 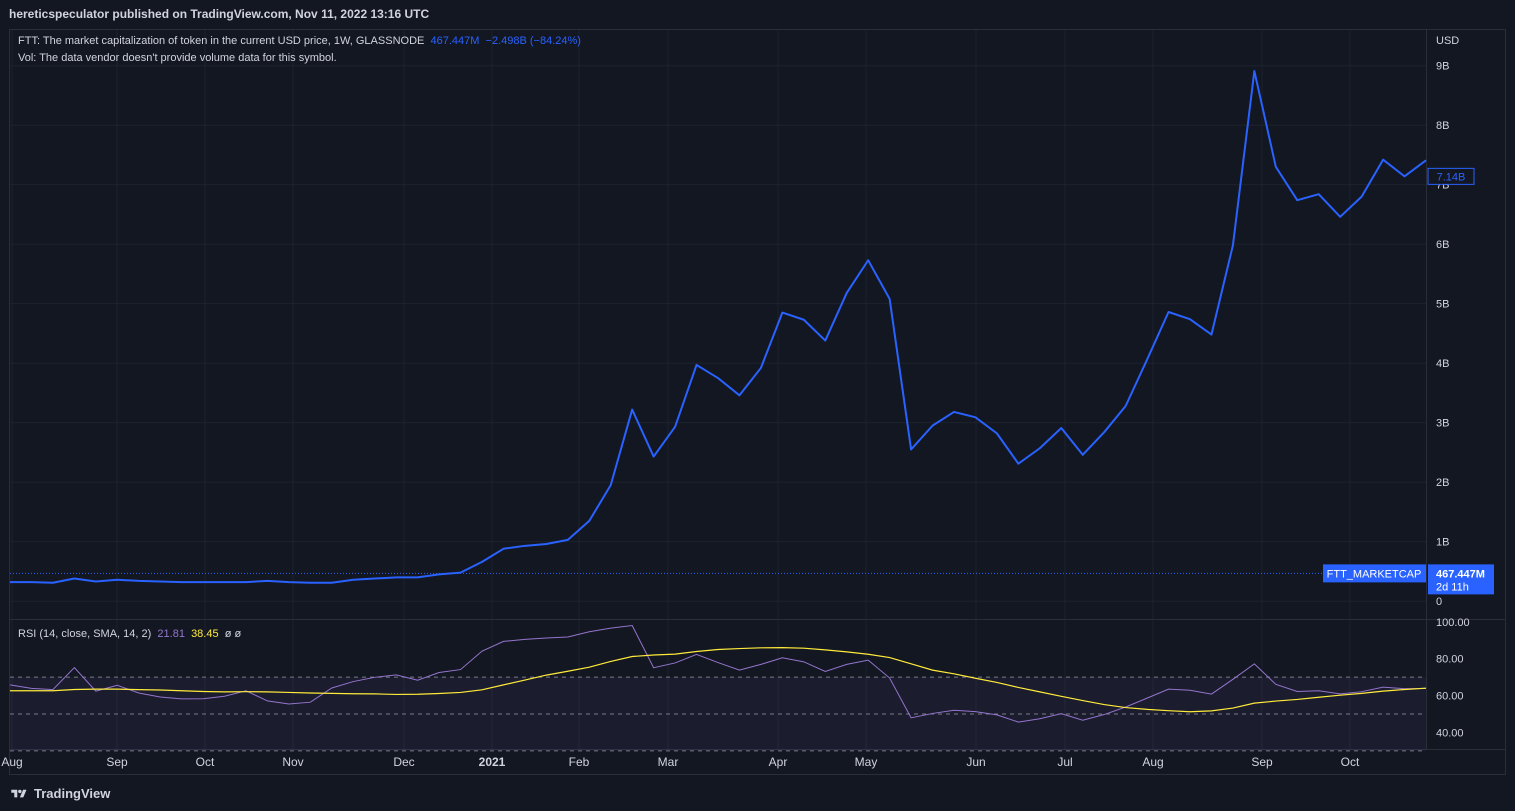 What do you see at coordinates (205, 634) in the screenshot?
I see `rsi-ma-legend-value: 38.45` at bounding box center [205, 634].